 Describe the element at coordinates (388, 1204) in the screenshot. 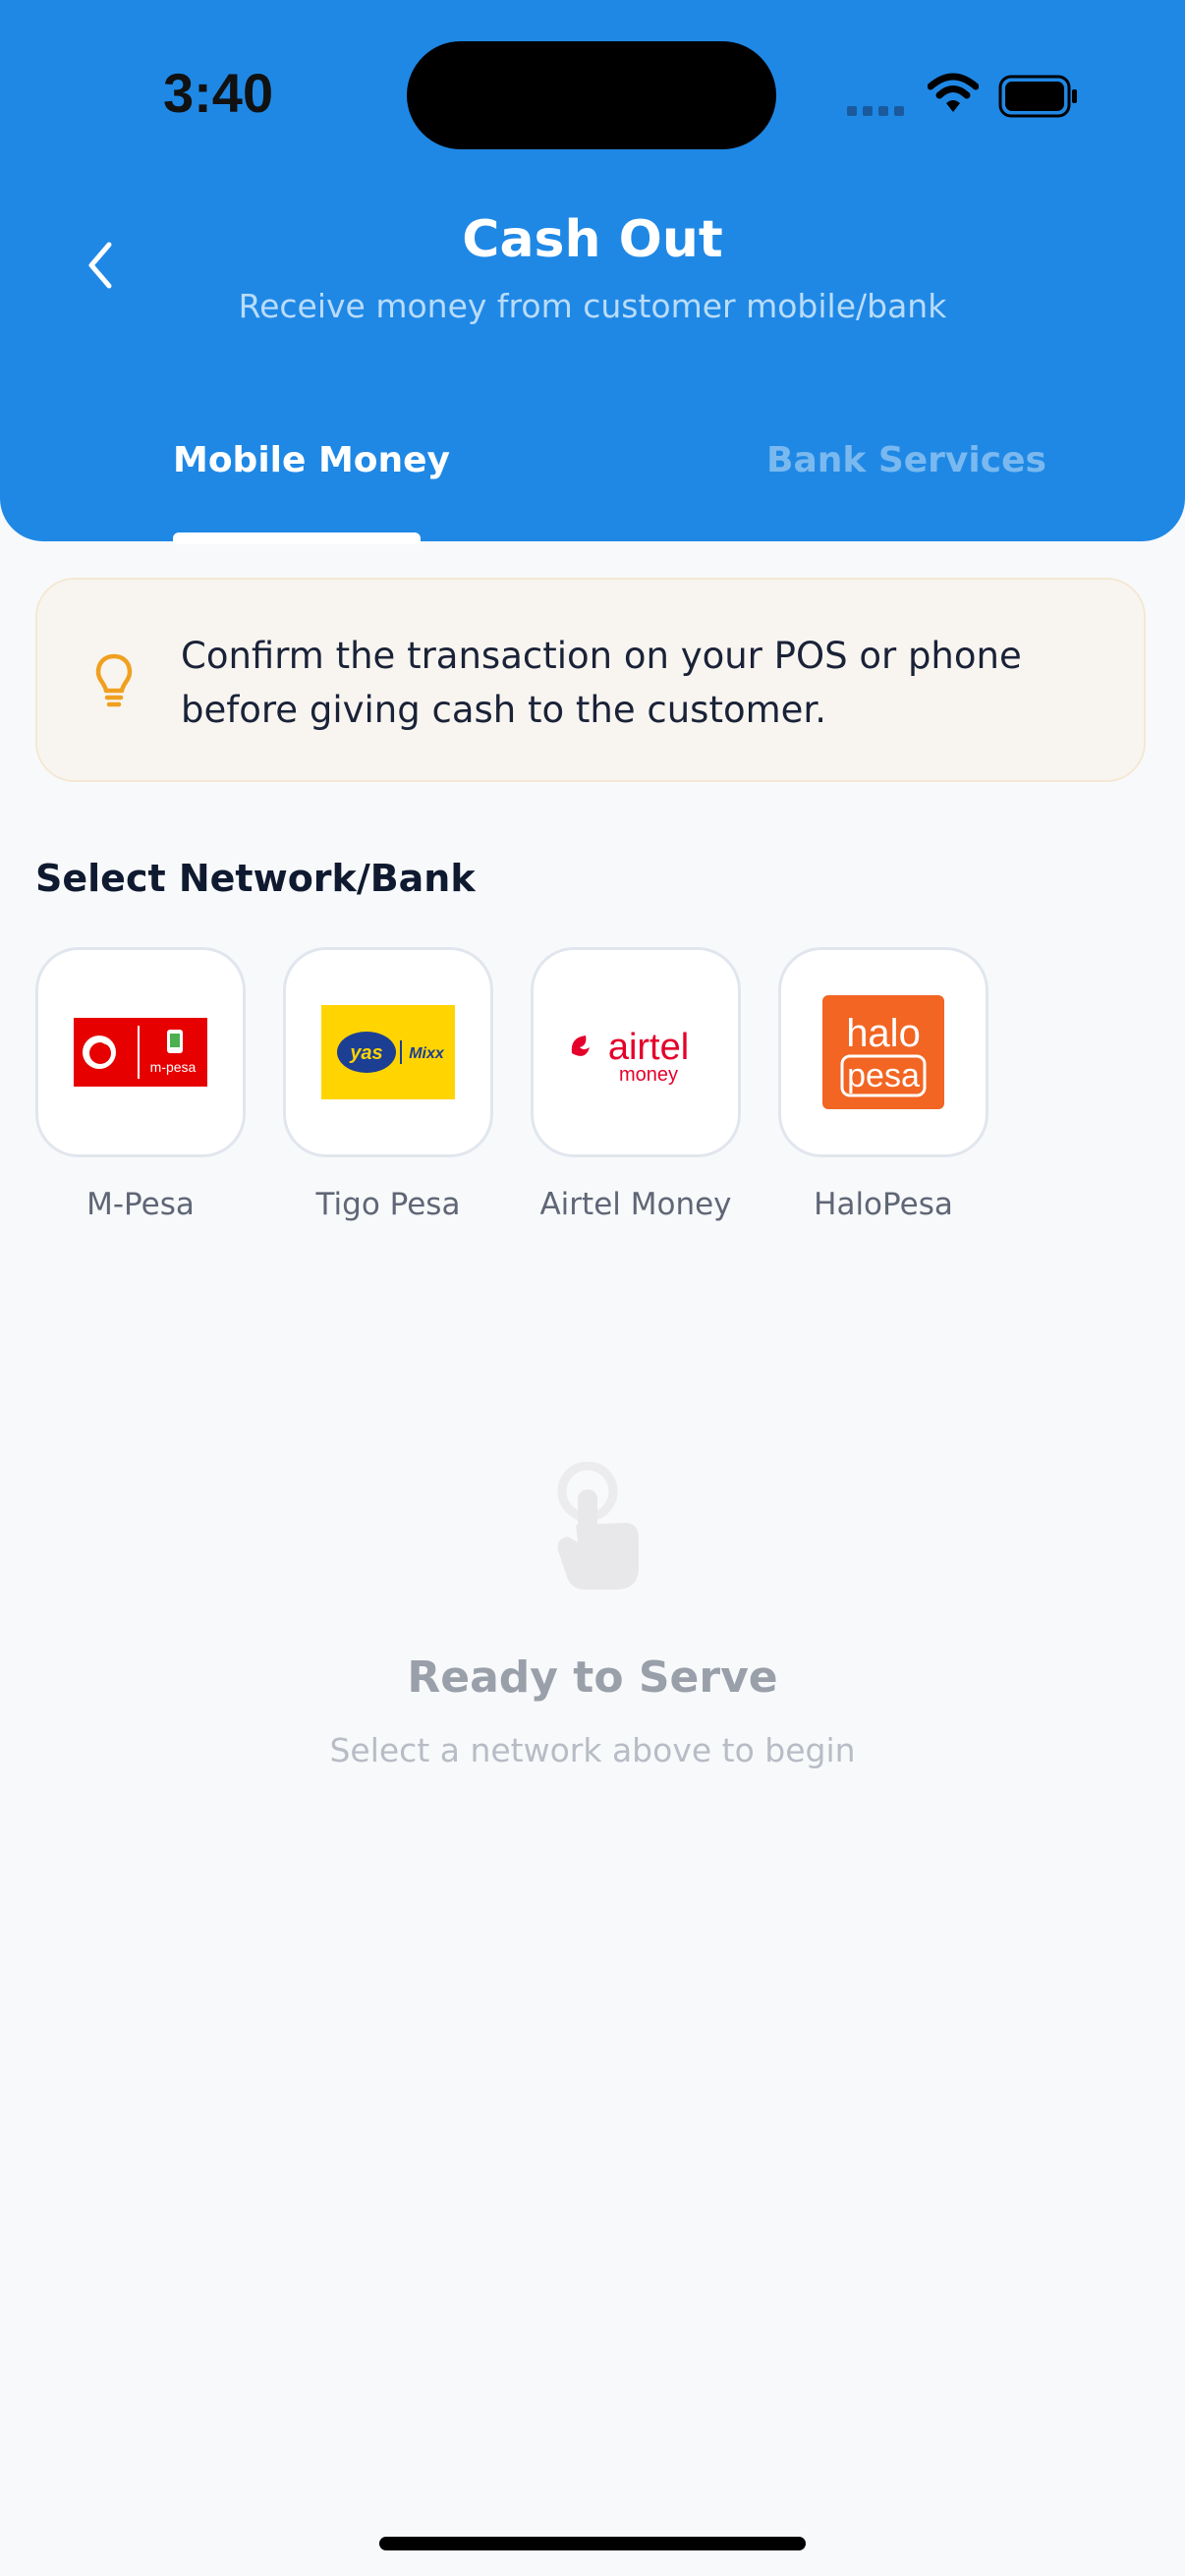

I see `network-label: Tigo Pesa` at that location.